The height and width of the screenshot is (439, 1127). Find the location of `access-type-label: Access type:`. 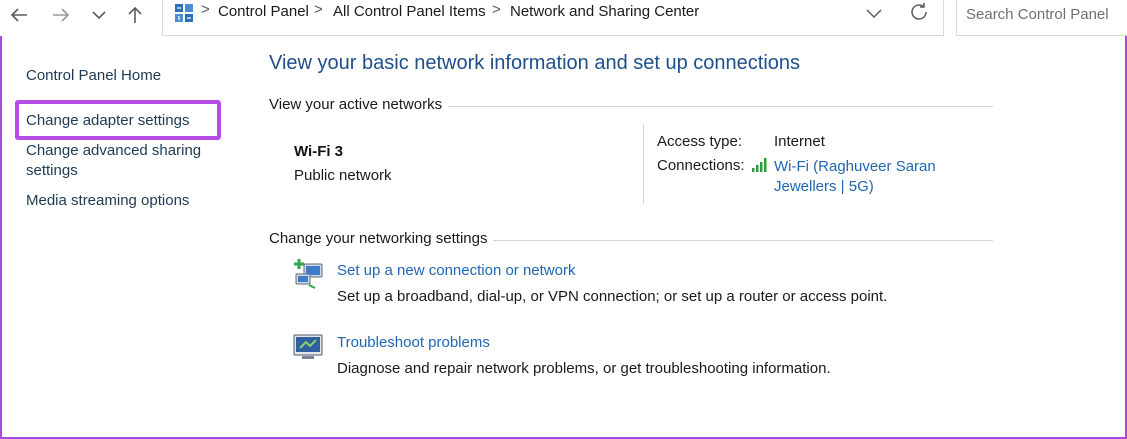

access-type-label: Access type: is located at coordinates (700, 141).